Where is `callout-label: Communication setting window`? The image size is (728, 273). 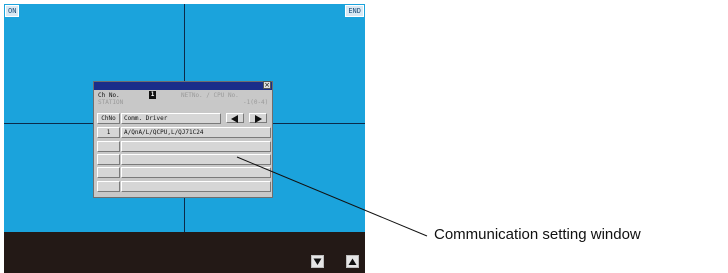
callout-label: Communication setting window is located at coordinates (537, 234).